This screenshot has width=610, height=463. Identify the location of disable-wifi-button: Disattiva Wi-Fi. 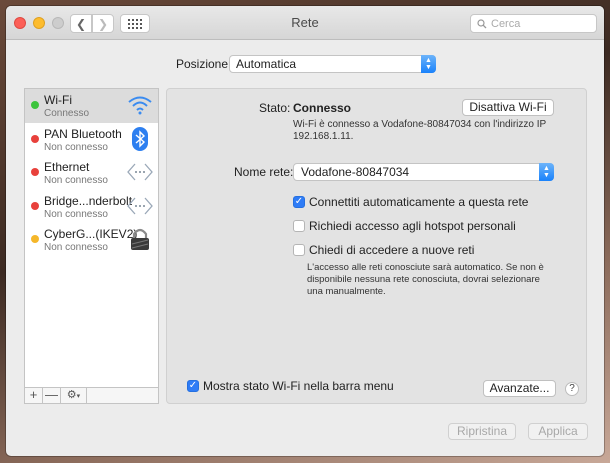
(508, 107).